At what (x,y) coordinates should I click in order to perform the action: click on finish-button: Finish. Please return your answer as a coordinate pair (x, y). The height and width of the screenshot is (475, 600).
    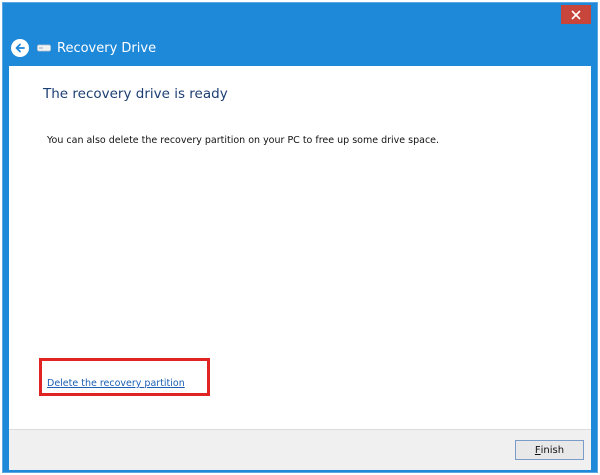
    Looking at the image, I should click on (549, 450).